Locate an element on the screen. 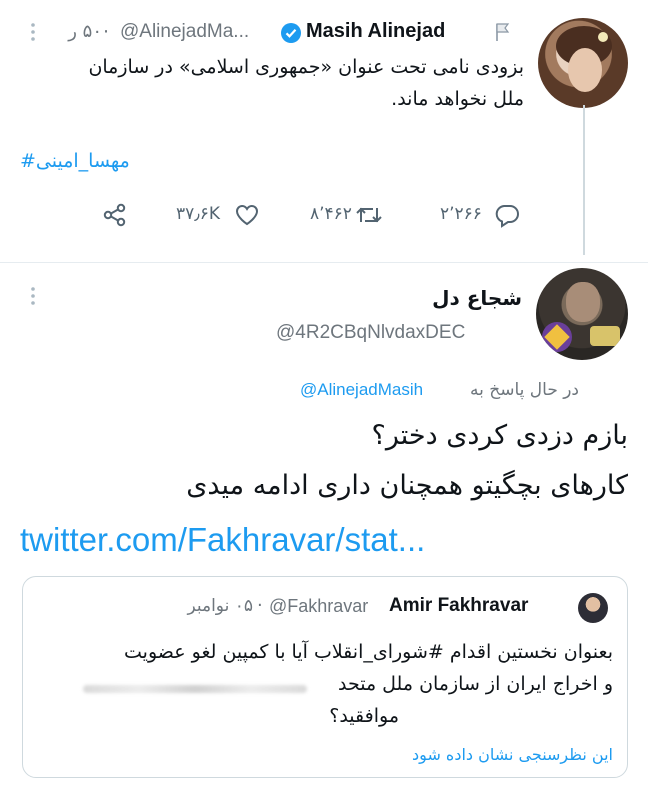  like-count: ۳۷٫۶K is located at coordinates (198, 214).